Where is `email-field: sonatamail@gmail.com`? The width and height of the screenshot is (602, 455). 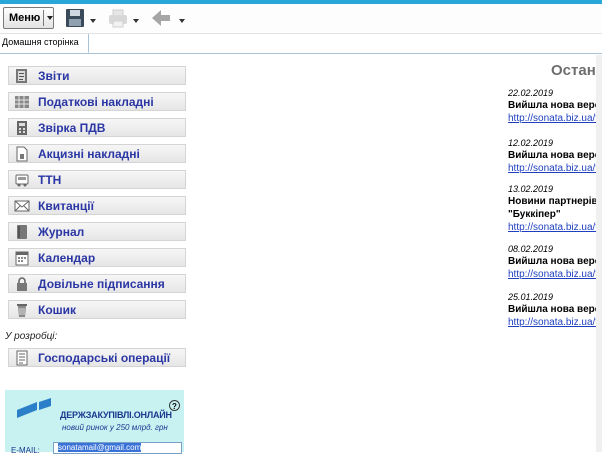
email-field: sonatamail@gmail.com is located at coordinates (117, 448).